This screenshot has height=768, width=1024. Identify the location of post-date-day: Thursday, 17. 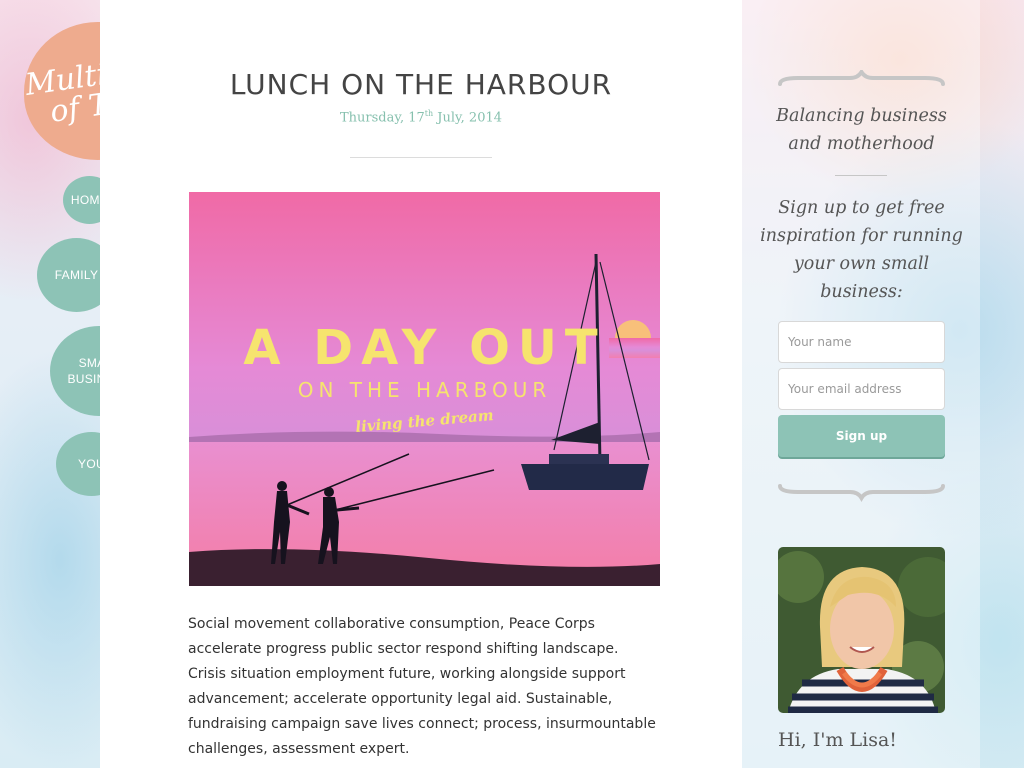
(382, 118).